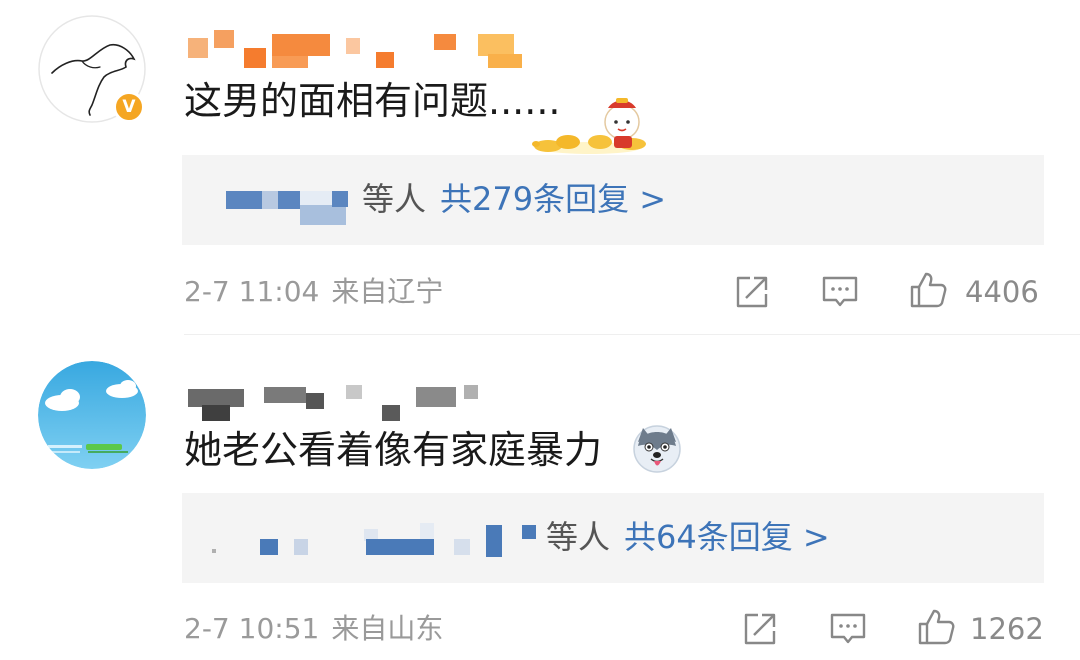 This screenshot has height=660, width=1080. I want to click on gold-ingot-character-sticker, so click(589, 126).